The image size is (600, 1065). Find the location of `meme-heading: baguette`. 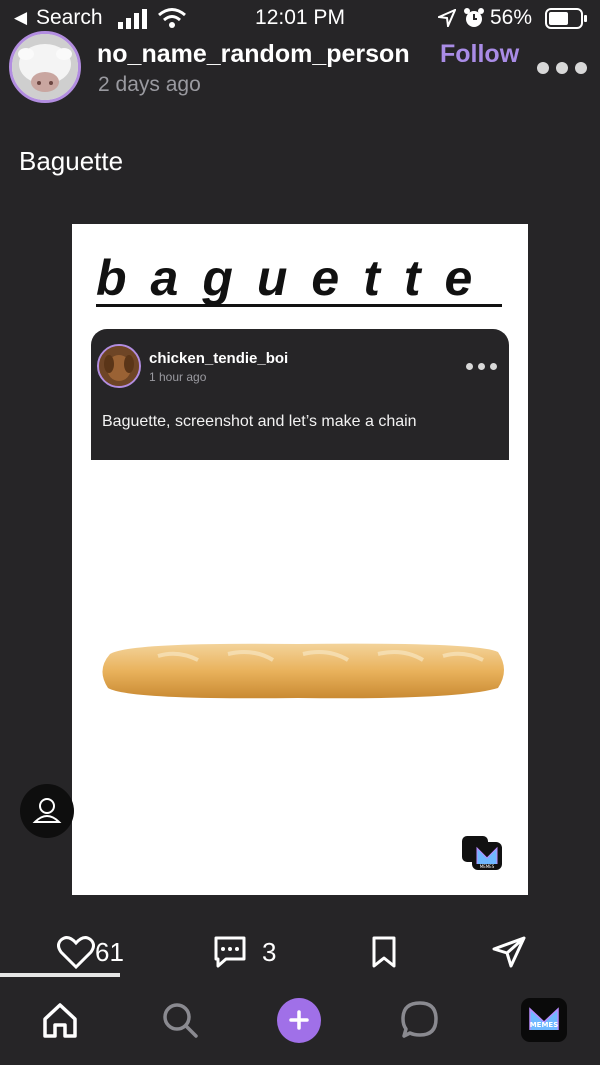

meme-heading: baguette is located at coordinates (299, 279).